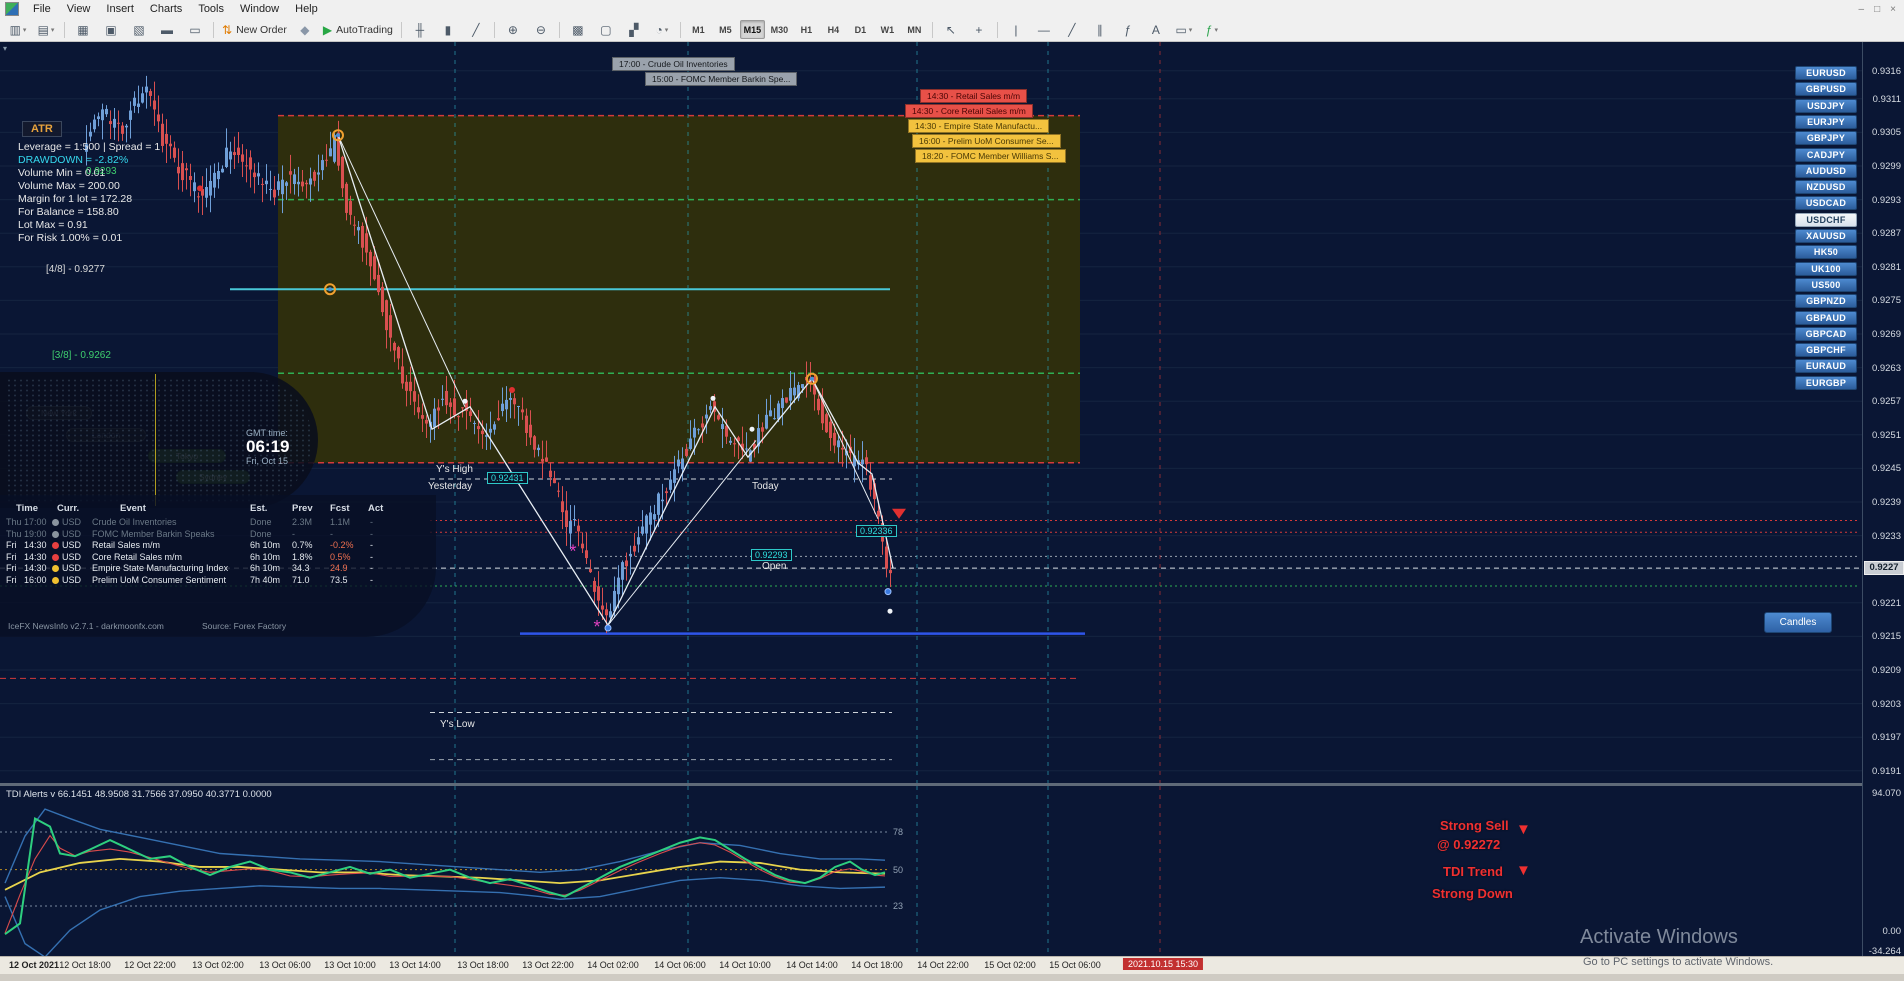  What do you see at coordinates (211, 9) in the screenshot?
I see `menu-item-tools: Tools` at bounding box center [211, 9].